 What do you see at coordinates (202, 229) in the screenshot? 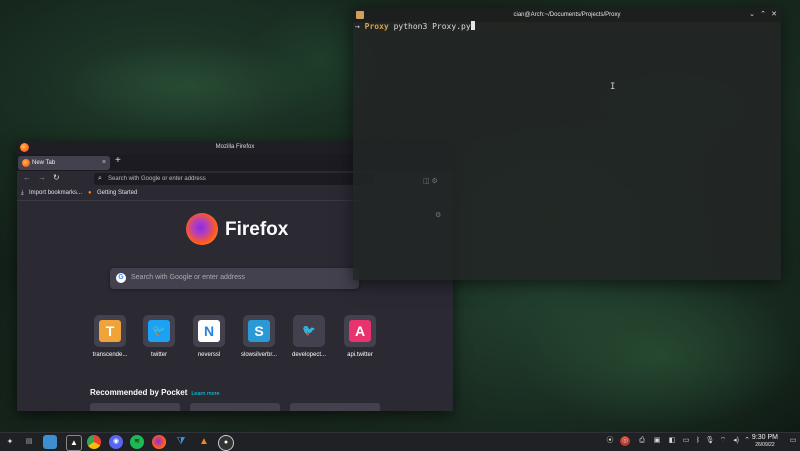
I see `firefox-brand-logo-icon` at bounding box center [202, 229].